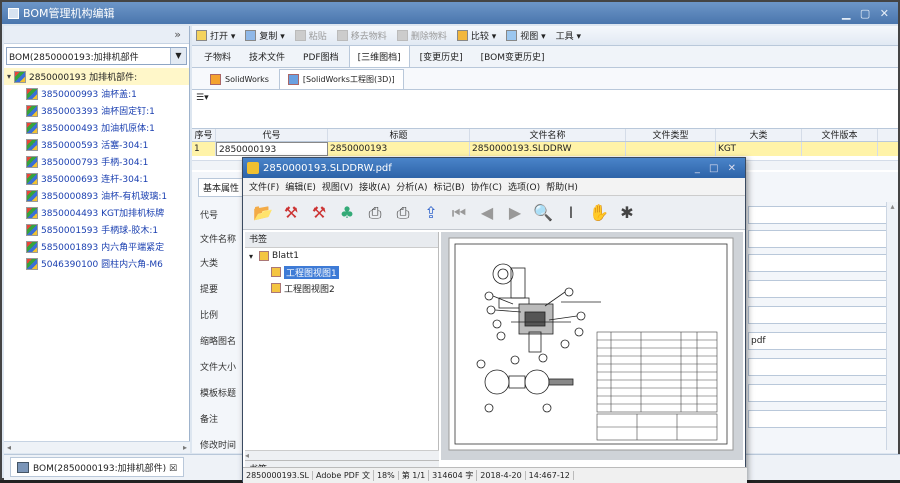 This screenshot has width=900, height=483. What do you see at coordinates (264, 186) in the screenshot?
I see `menu-file: 文件(F)` at bounding box center [264, 186].